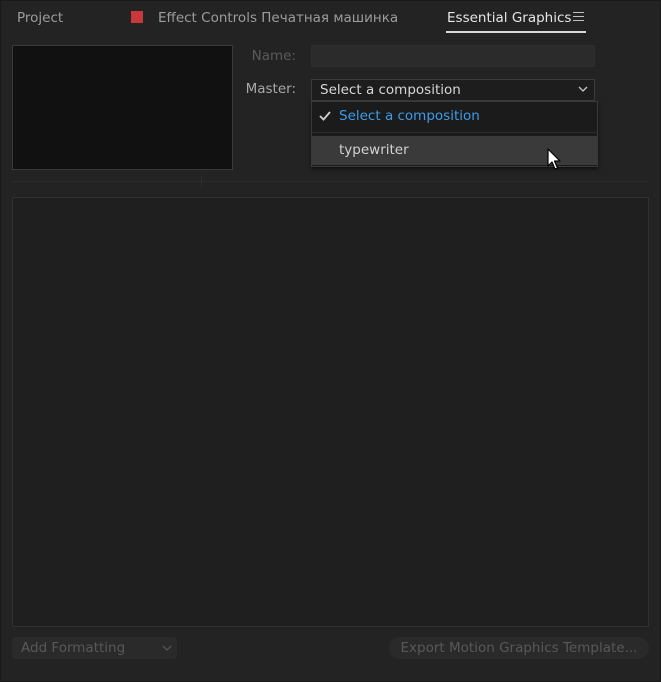 This screenshot has height=682, width=661. I want to click on dropdown-item-label: typewriter, so click(374, 150).